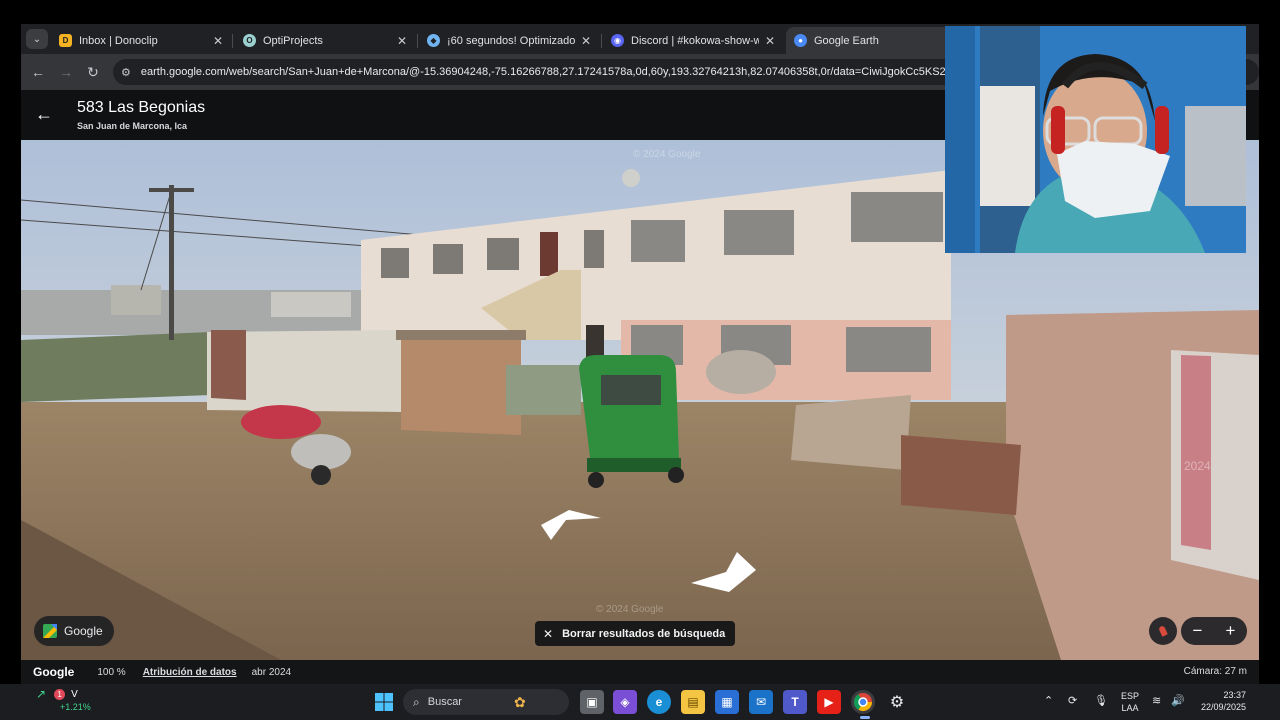 This screenshot has height=720, width=1280. What do you see at coordinates (118, 40) in the screenshot?
I see `tab-title: Inbox | Donoclip` at bounding box center [118, 40].